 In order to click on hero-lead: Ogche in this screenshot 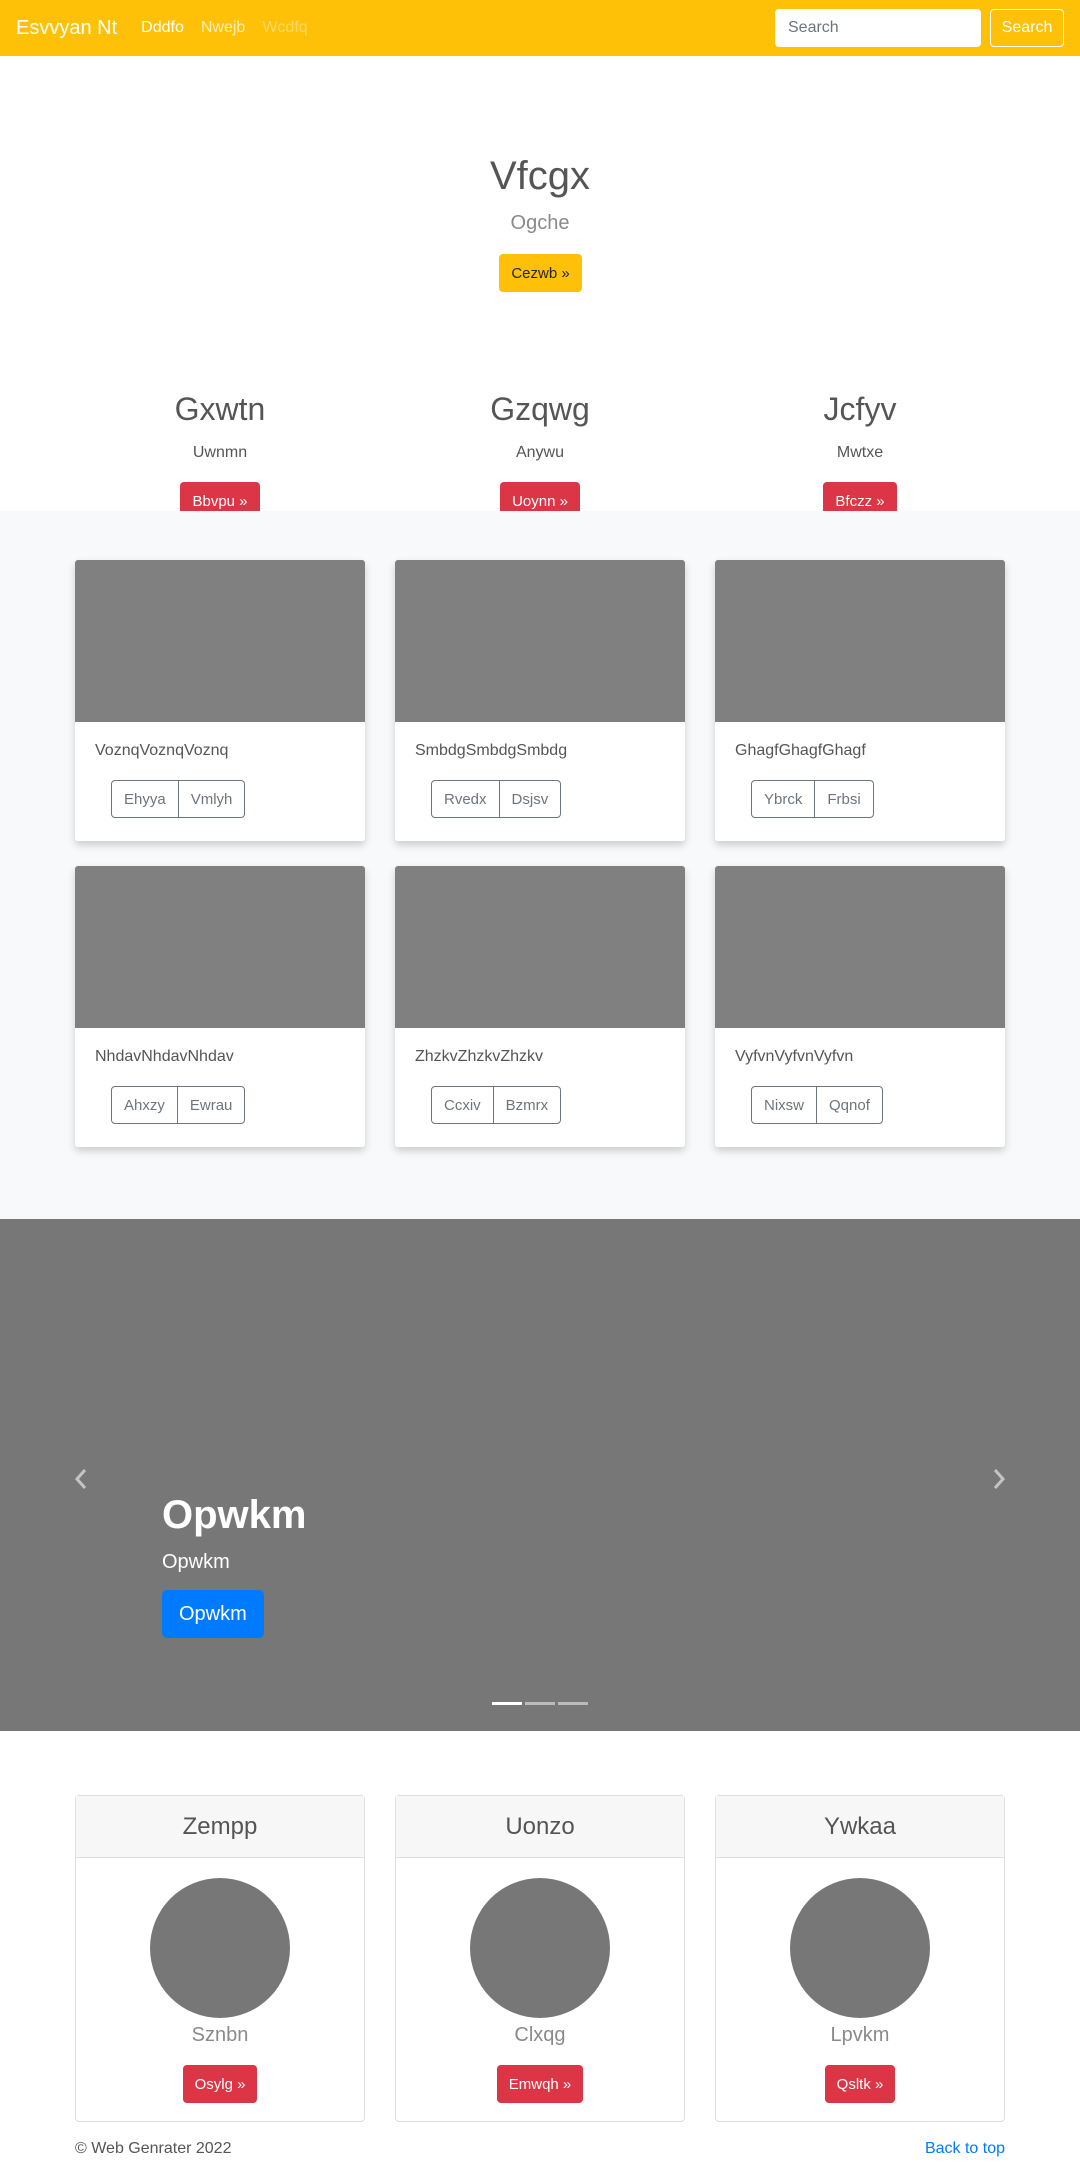, I will do `click(540, 223)`.